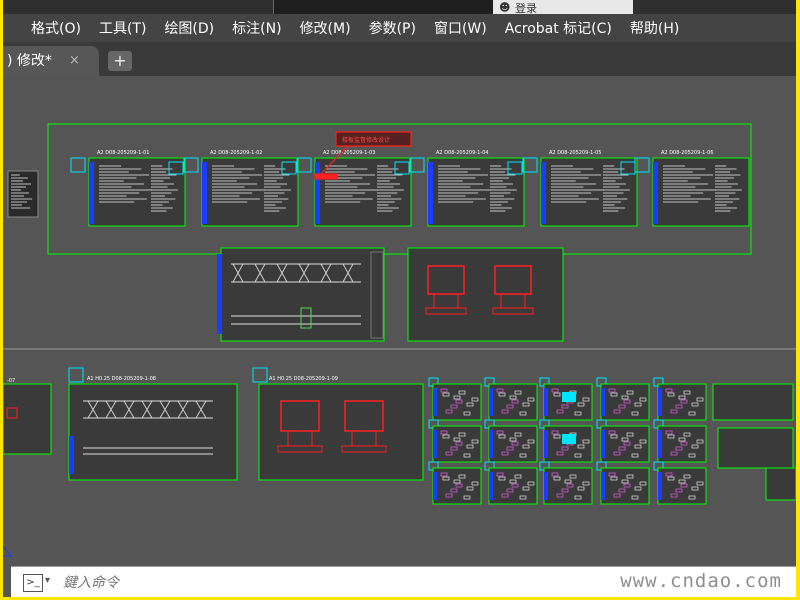 The image size is (800, 600). I want to click on tab-label: ) 修改*, so click(29, 61).